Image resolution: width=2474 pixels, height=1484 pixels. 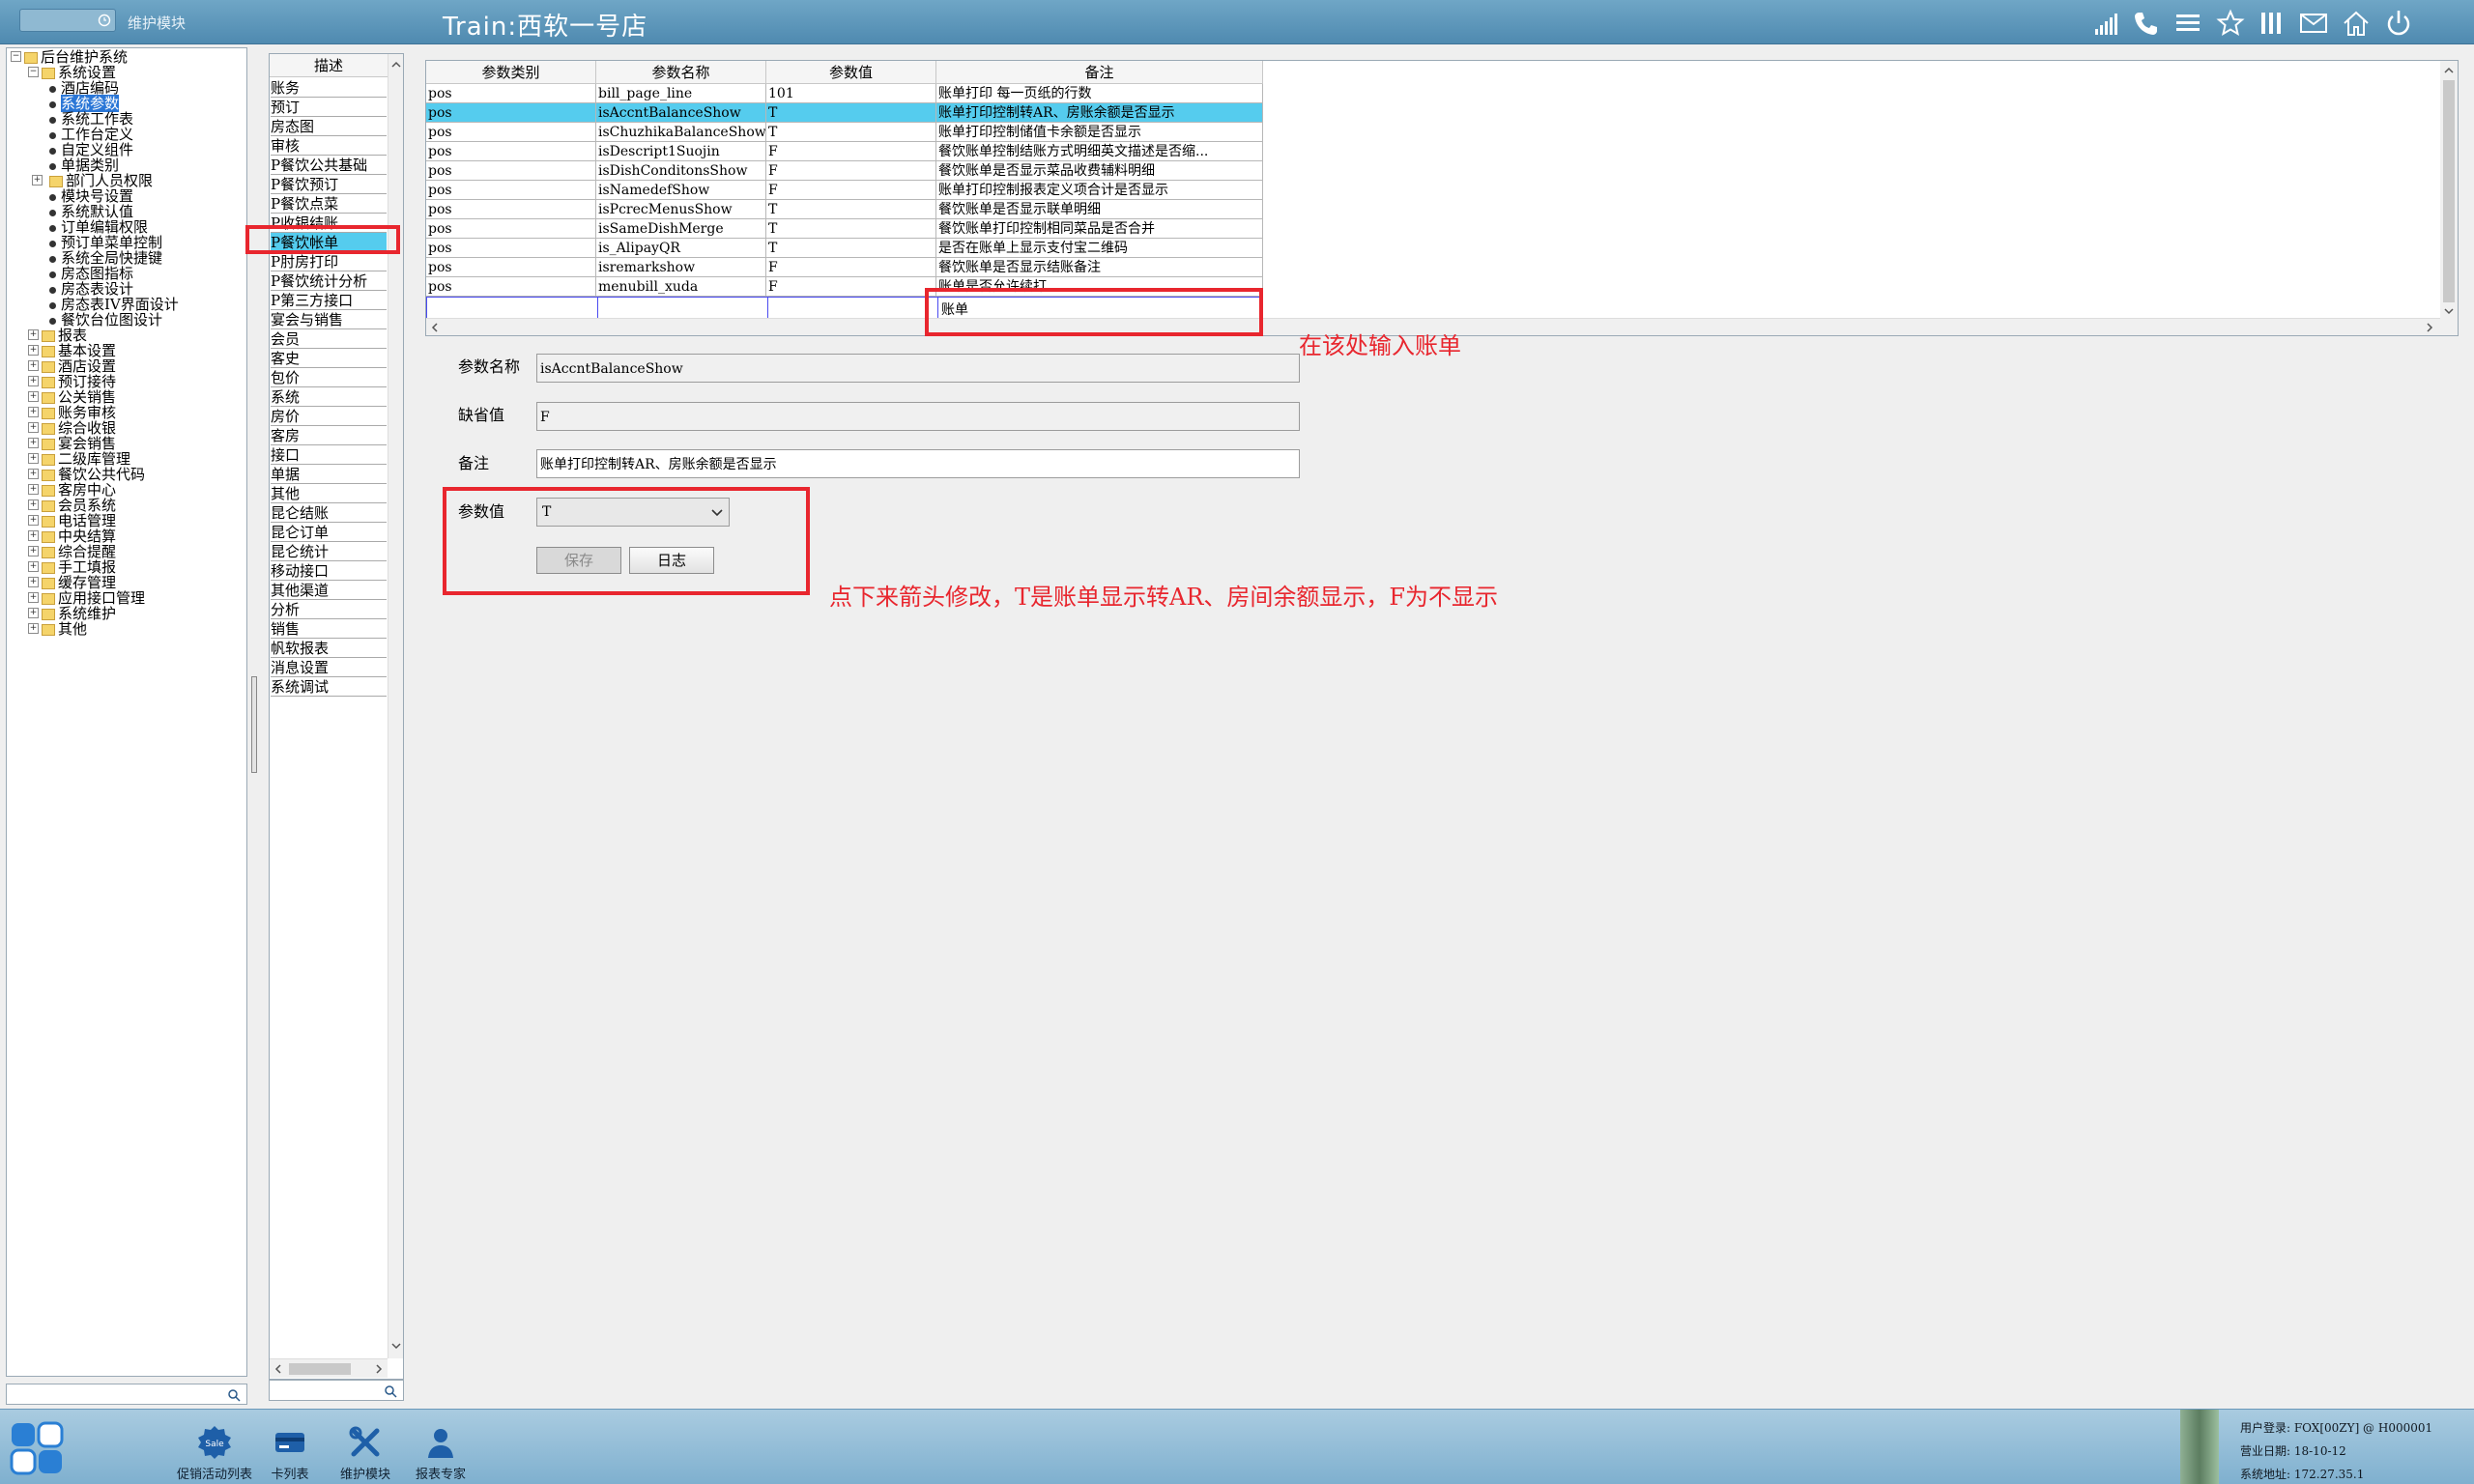 What do you see at coordinates (329, 513) in the screenshot?
I see `description-item: 昆仑结账` at bounding box center [329, 513].